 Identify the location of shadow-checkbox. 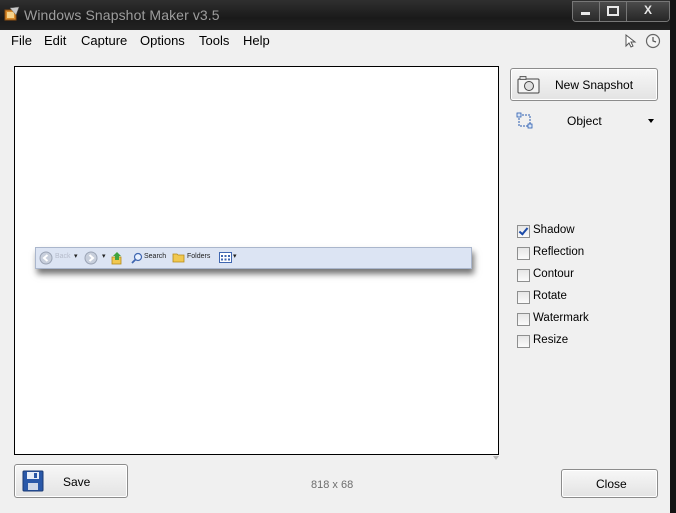
(523, 231).